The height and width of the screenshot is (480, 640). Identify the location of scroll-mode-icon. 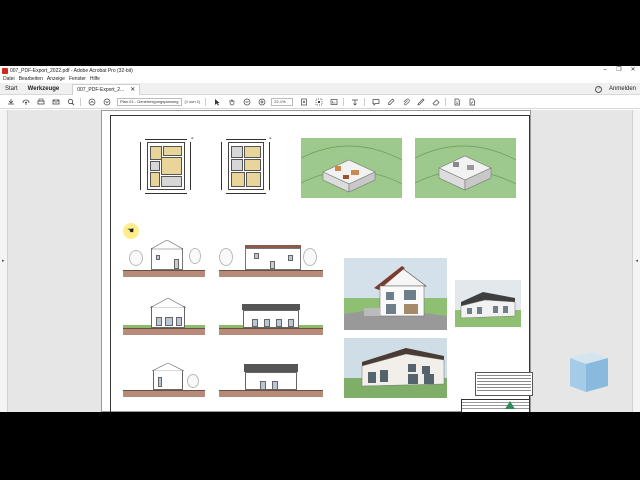
(354, 101).